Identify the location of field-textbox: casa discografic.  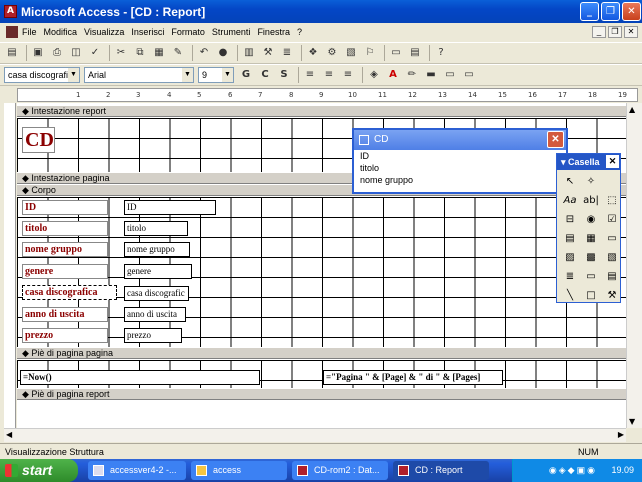
(156, 293).